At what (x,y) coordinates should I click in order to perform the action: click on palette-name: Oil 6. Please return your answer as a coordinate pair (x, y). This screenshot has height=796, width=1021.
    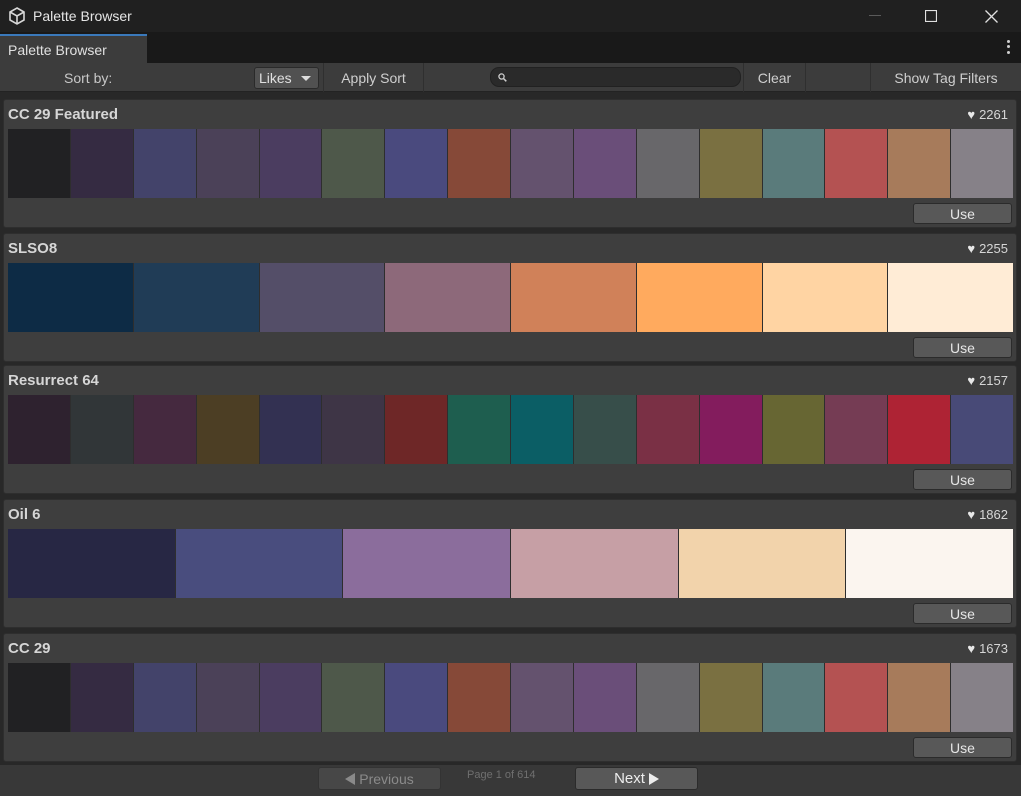
    Looking at the image, I should click on (24, 514).